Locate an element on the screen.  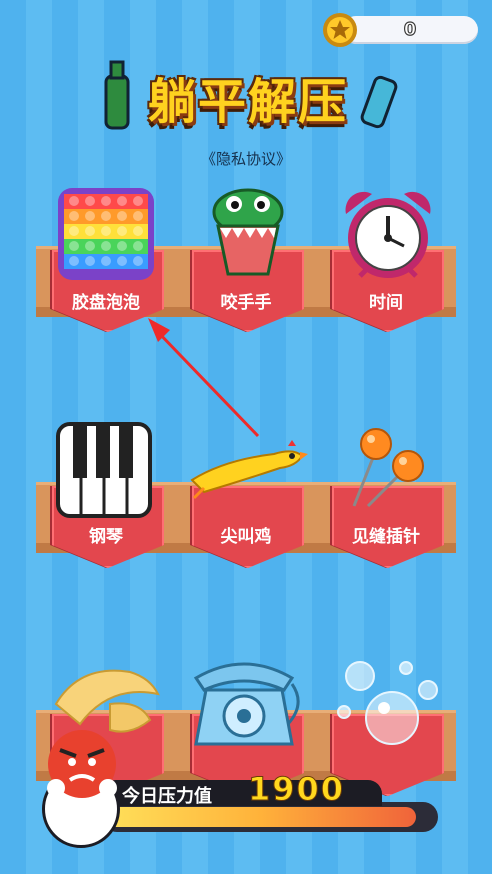
game-label-piano: 钢琴 is located at coordinates (106, 534).